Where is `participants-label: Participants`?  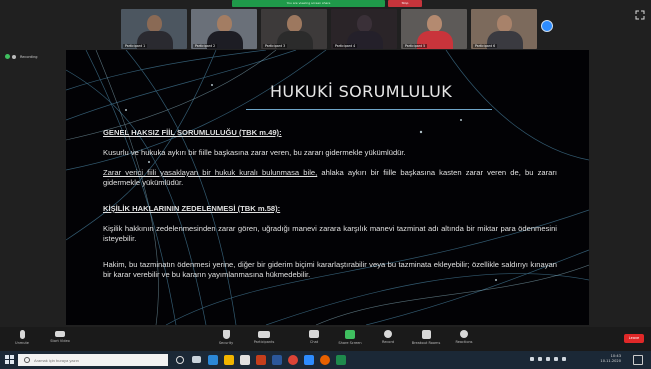
participants-label: Participants is located at coordinates (264, 342).